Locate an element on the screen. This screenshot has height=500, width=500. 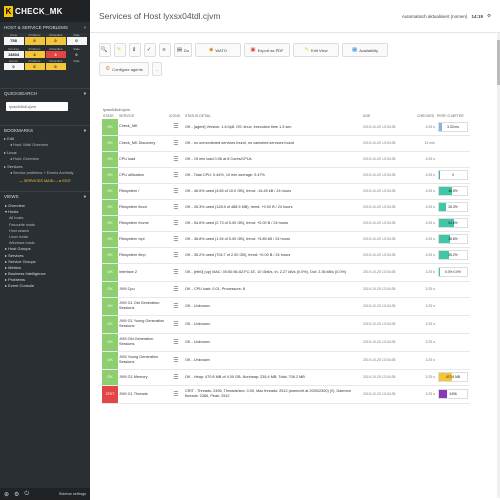
bookmark-folder: ▸ Edit is located at coordinates (45, 138).